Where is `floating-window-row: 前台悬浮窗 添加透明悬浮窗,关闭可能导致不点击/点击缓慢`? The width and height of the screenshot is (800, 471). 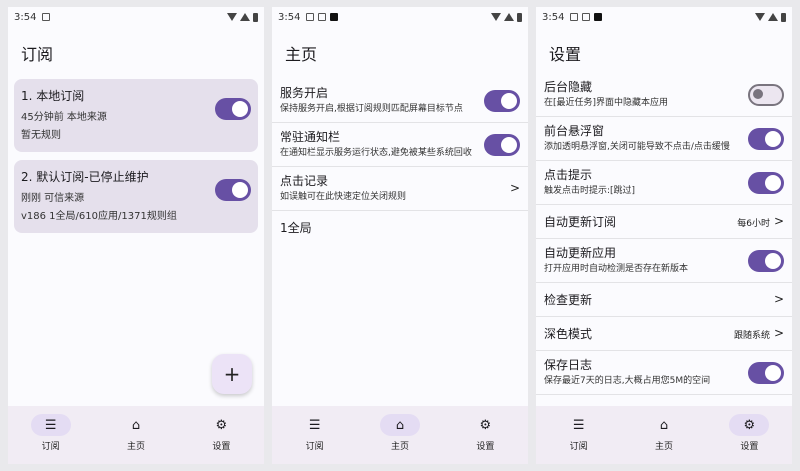
floating-window-row: 前台悬浮窗 添加透明悬浮窗,关闭可能导致不点击/点击缓慢 is located at coordinates (664, 139).